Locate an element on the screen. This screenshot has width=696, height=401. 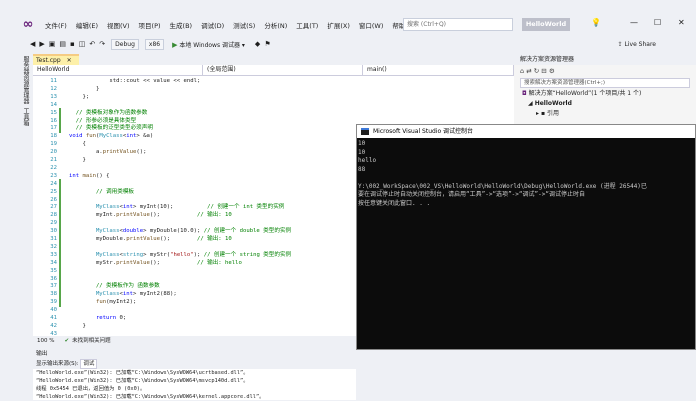
share-icon: ⇪ is located at coordinates (620, 44).